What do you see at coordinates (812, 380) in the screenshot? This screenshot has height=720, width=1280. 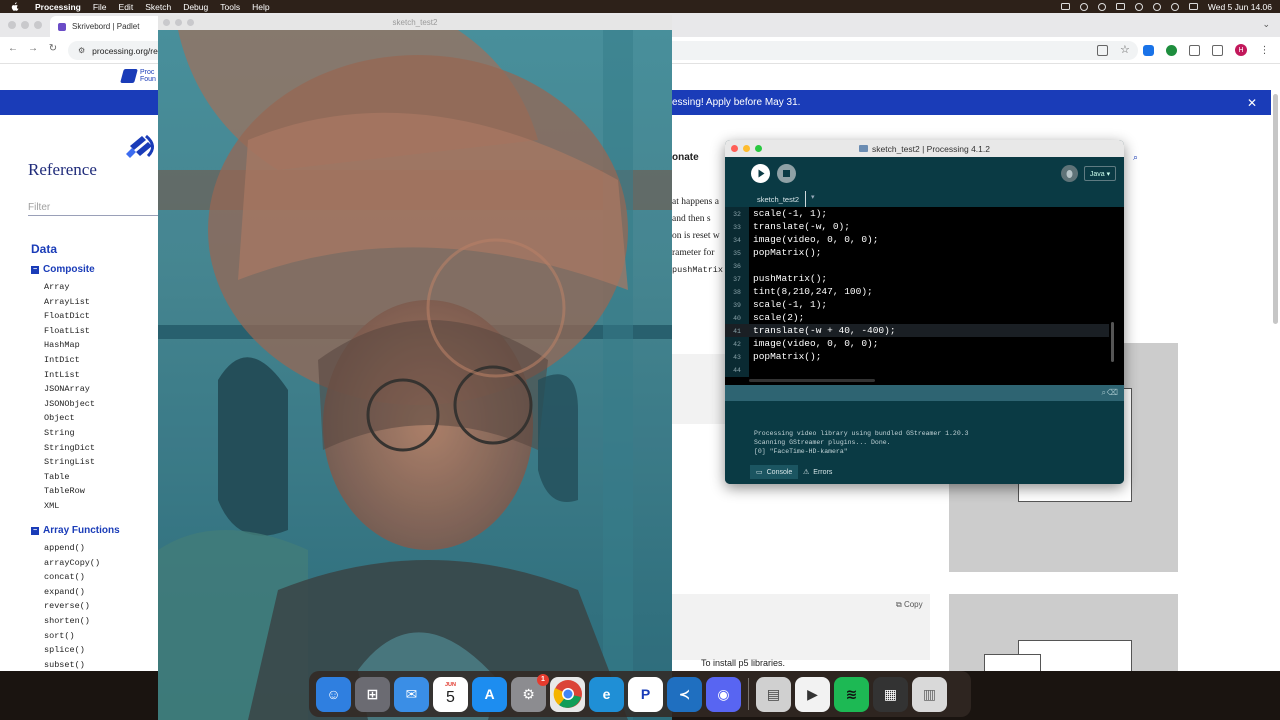 I see `editor-hscroll` at bounding box center [812, 380].